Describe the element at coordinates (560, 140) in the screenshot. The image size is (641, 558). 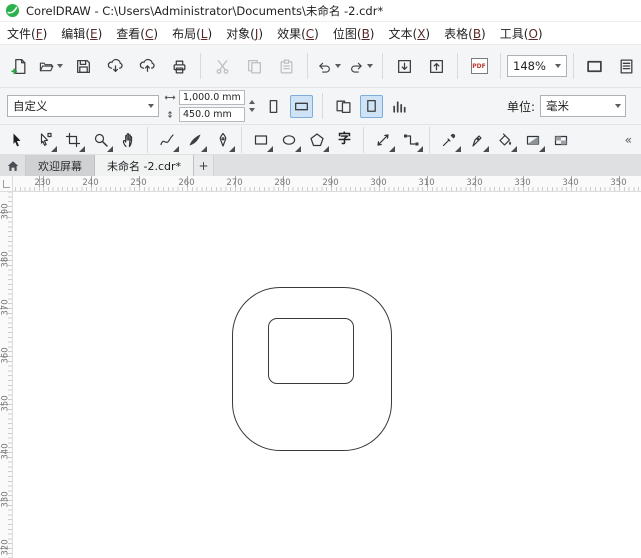
I see `transparency-tool` at that location.